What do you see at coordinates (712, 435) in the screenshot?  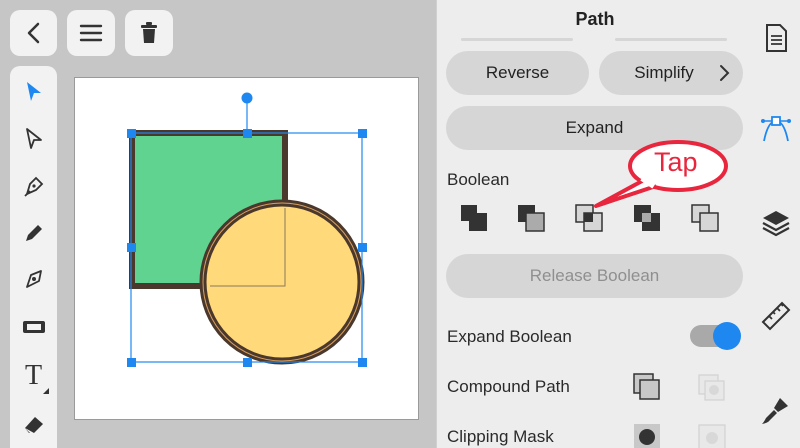 I see `clipping-mask-release-icon` at bounding box center [712, 435].